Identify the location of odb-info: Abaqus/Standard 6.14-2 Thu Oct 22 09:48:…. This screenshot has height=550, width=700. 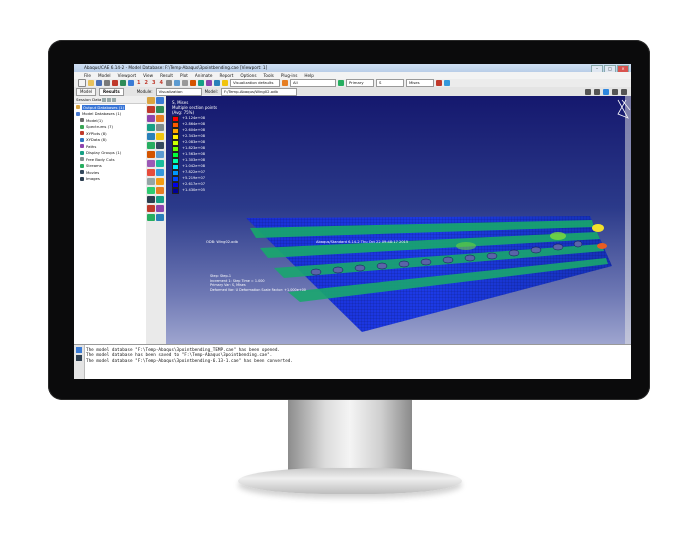
(362, 242).